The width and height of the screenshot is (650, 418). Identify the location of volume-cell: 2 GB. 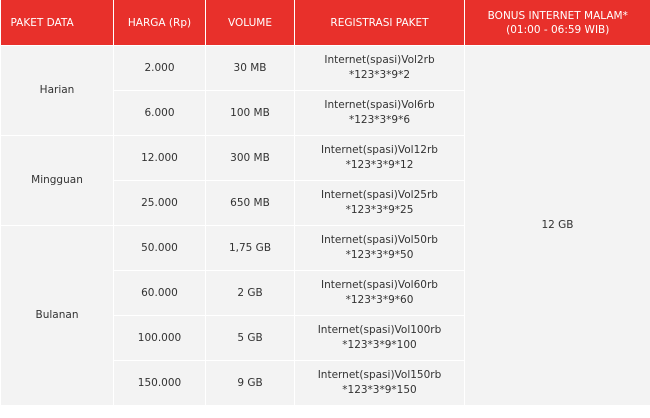
(250, 293).